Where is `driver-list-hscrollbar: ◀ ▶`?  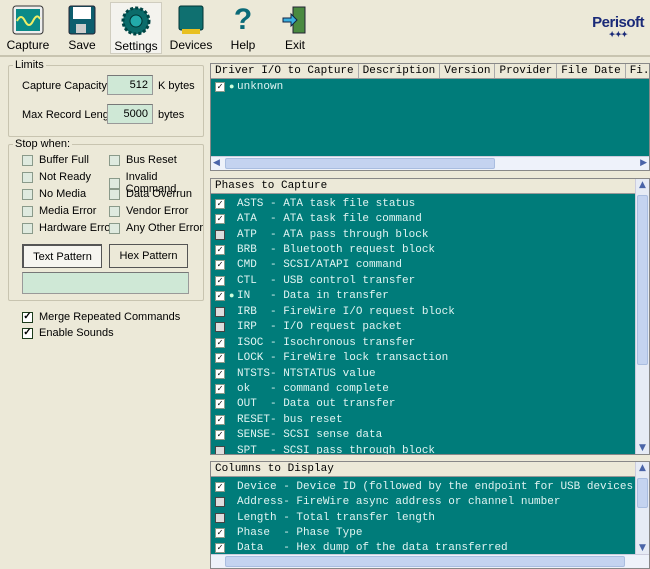
driver-list-hscrollbar: ◀ ▶ is located at coordinates (430, 163).